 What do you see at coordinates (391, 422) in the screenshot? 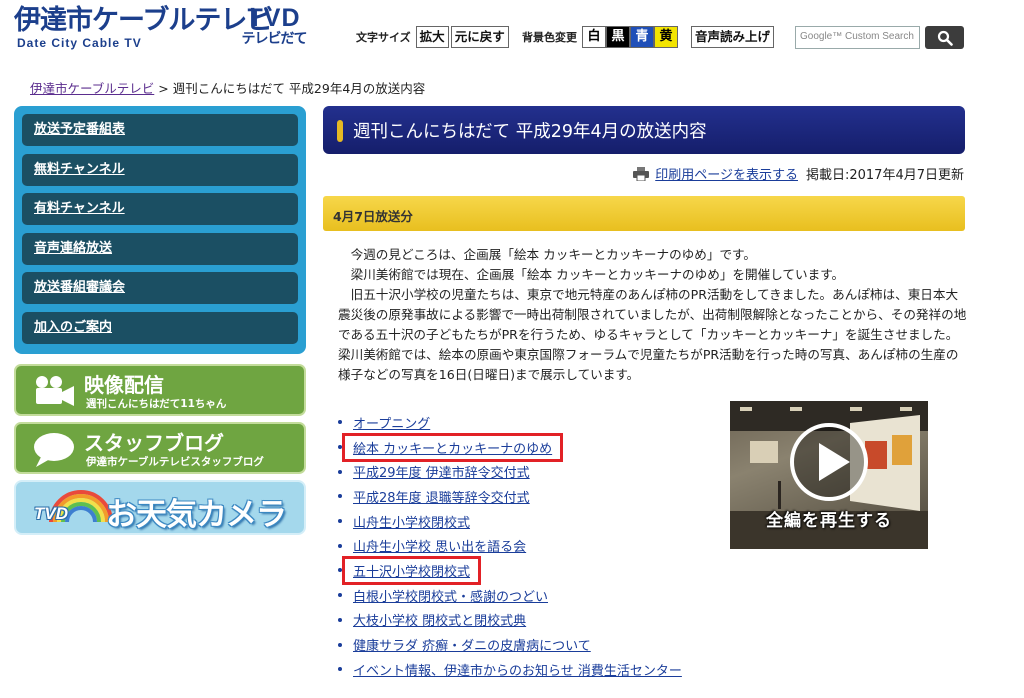
I see `segment-link: オープニング` at bounding box center [391, 422].